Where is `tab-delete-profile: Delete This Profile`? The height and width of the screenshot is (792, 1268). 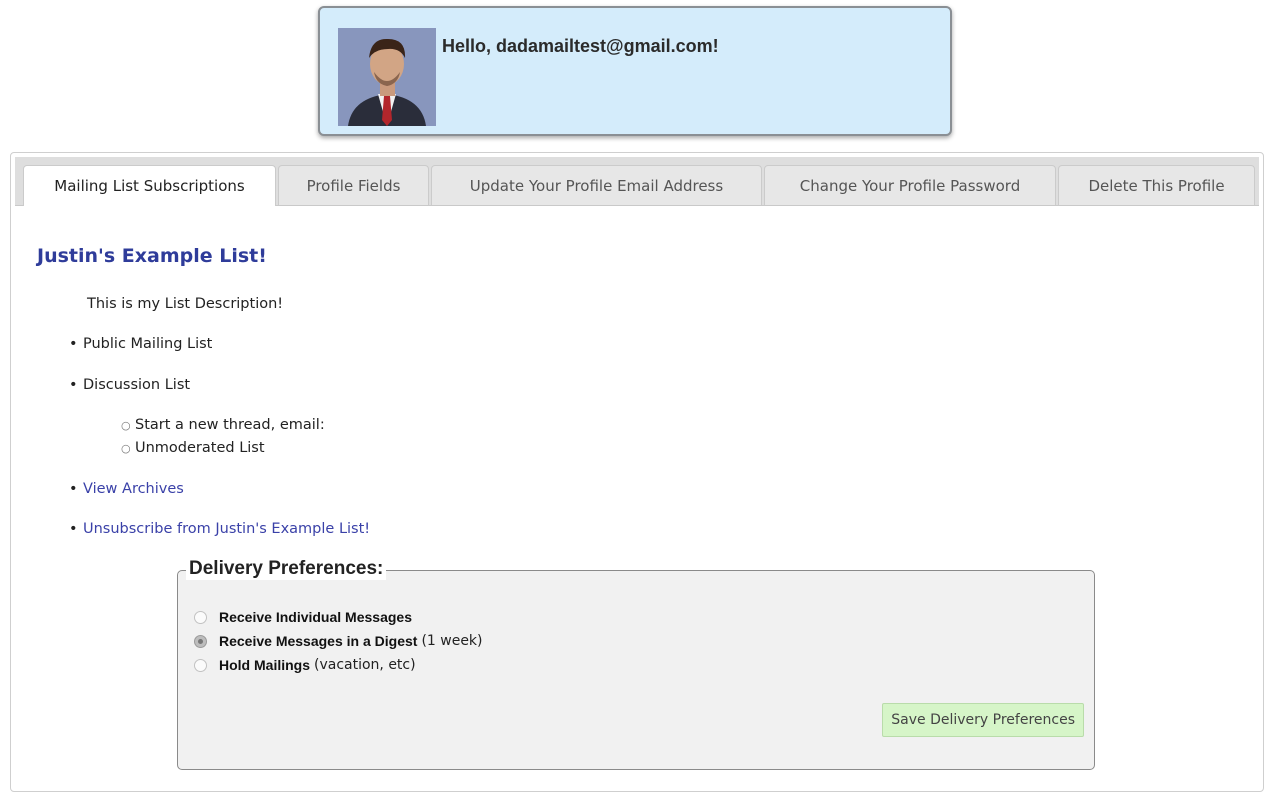 tab-delete-profile: Delete This Profile is located at coordinates (1156, 185).